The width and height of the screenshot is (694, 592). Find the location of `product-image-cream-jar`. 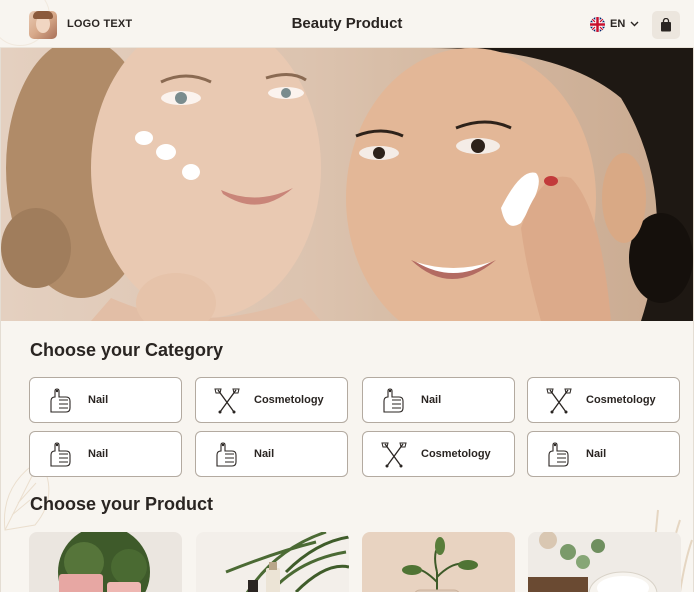

product-image-cream-jar is located at coordinates (593, 562).